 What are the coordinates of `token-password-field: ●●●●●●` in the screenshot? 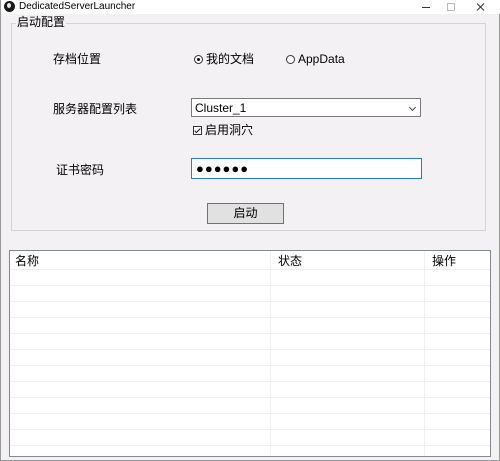 It's located at (306, 168).